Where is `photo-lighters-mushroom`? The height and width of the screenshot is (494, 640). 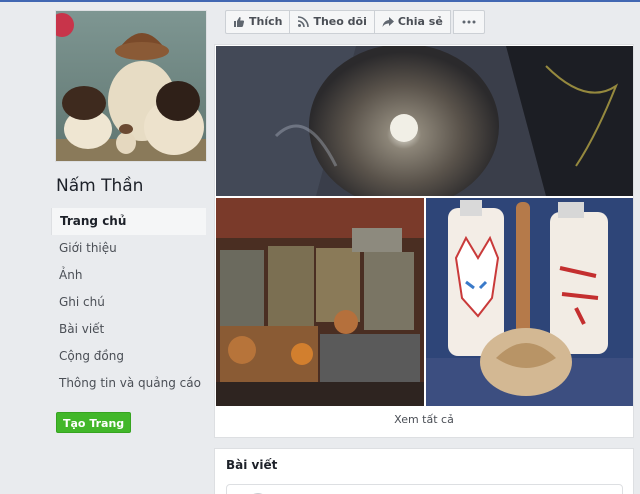 photo-lighters-mushroom is located at coordinates (529, 302).